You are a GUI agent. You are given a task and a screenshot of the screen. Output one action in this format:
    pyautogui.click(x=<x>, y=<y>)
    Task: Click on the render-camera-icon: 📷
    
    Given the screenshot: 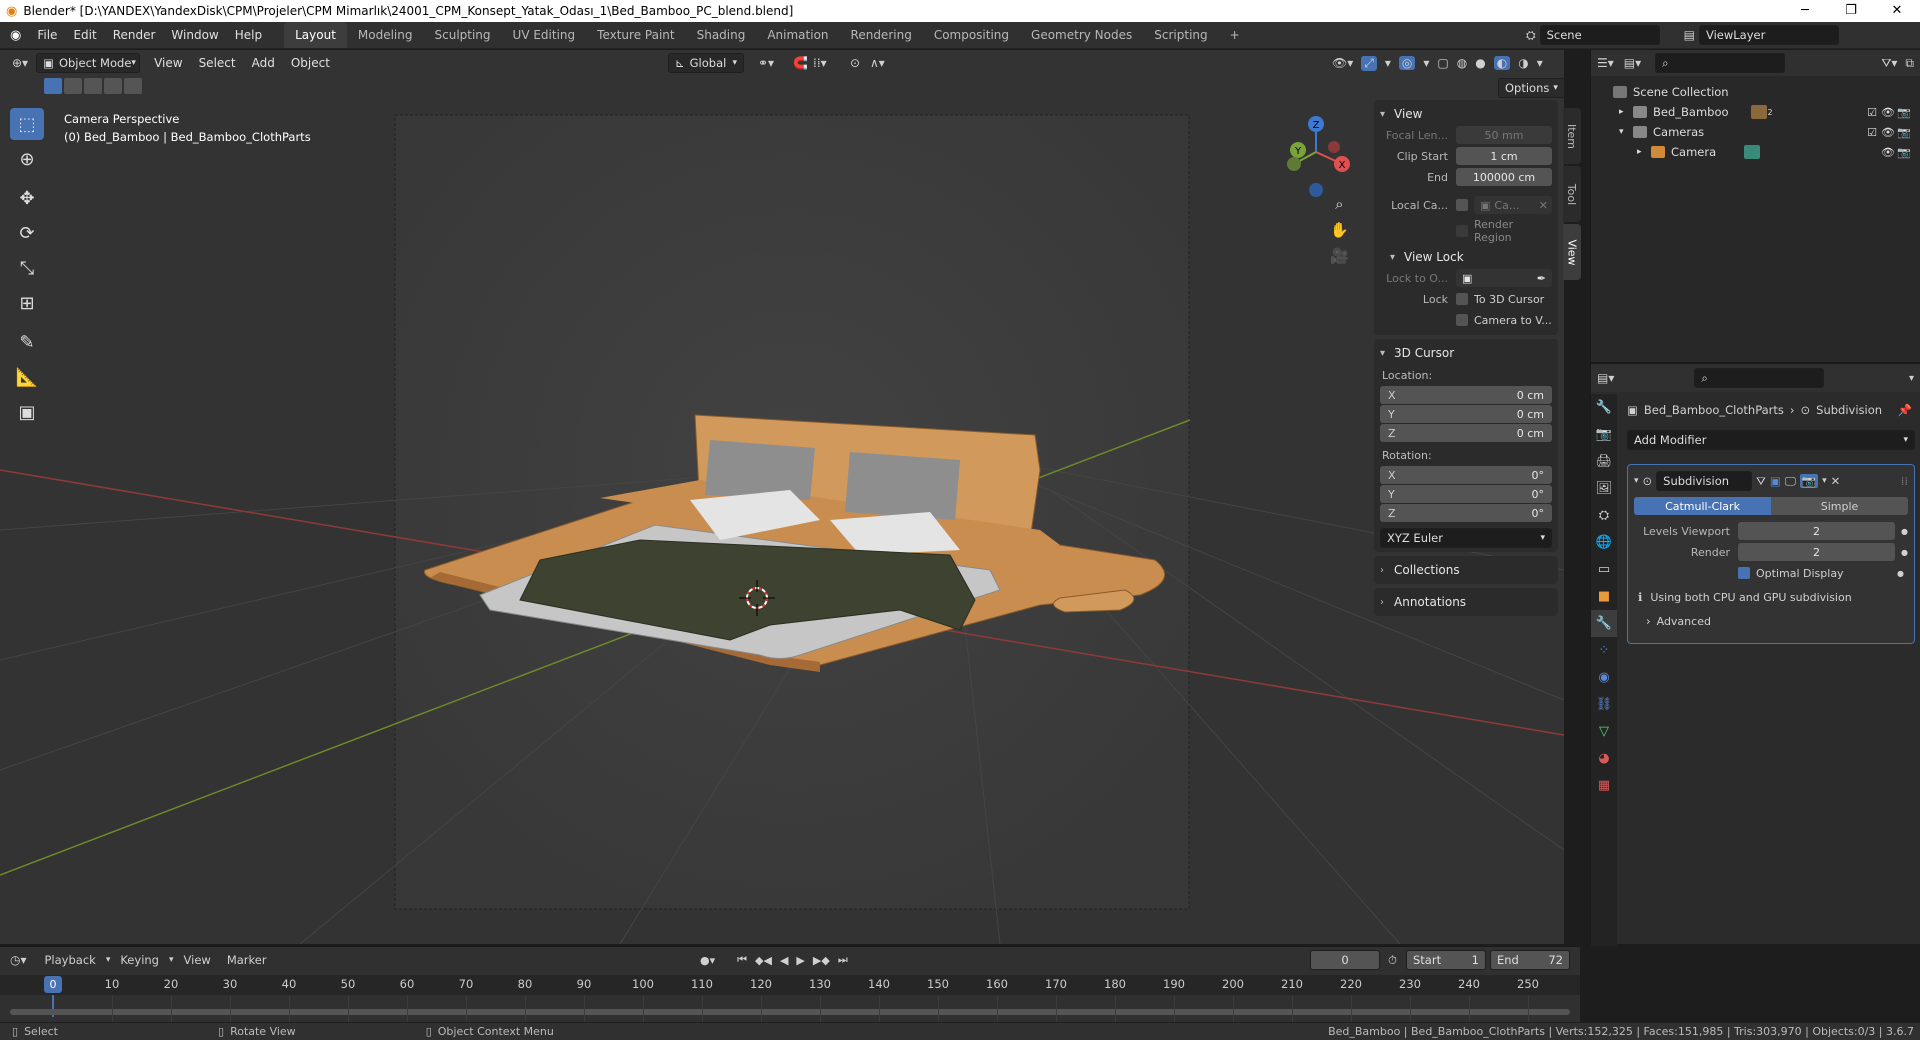 What is the action you would take?
    pyautogui.click(x=1904, y=132)
    